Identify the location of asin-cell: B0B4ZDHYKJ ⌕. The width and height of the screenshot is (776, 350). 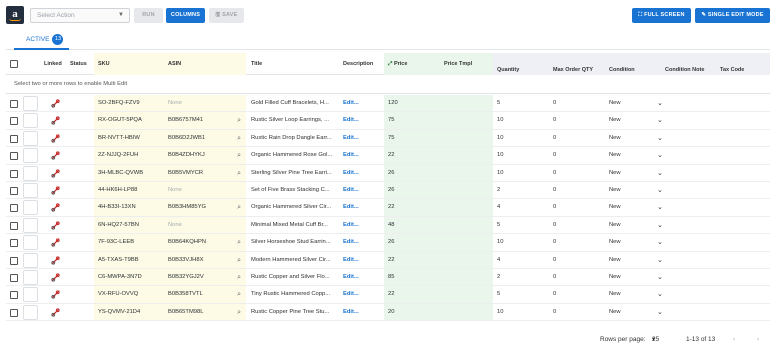
(205, 155).